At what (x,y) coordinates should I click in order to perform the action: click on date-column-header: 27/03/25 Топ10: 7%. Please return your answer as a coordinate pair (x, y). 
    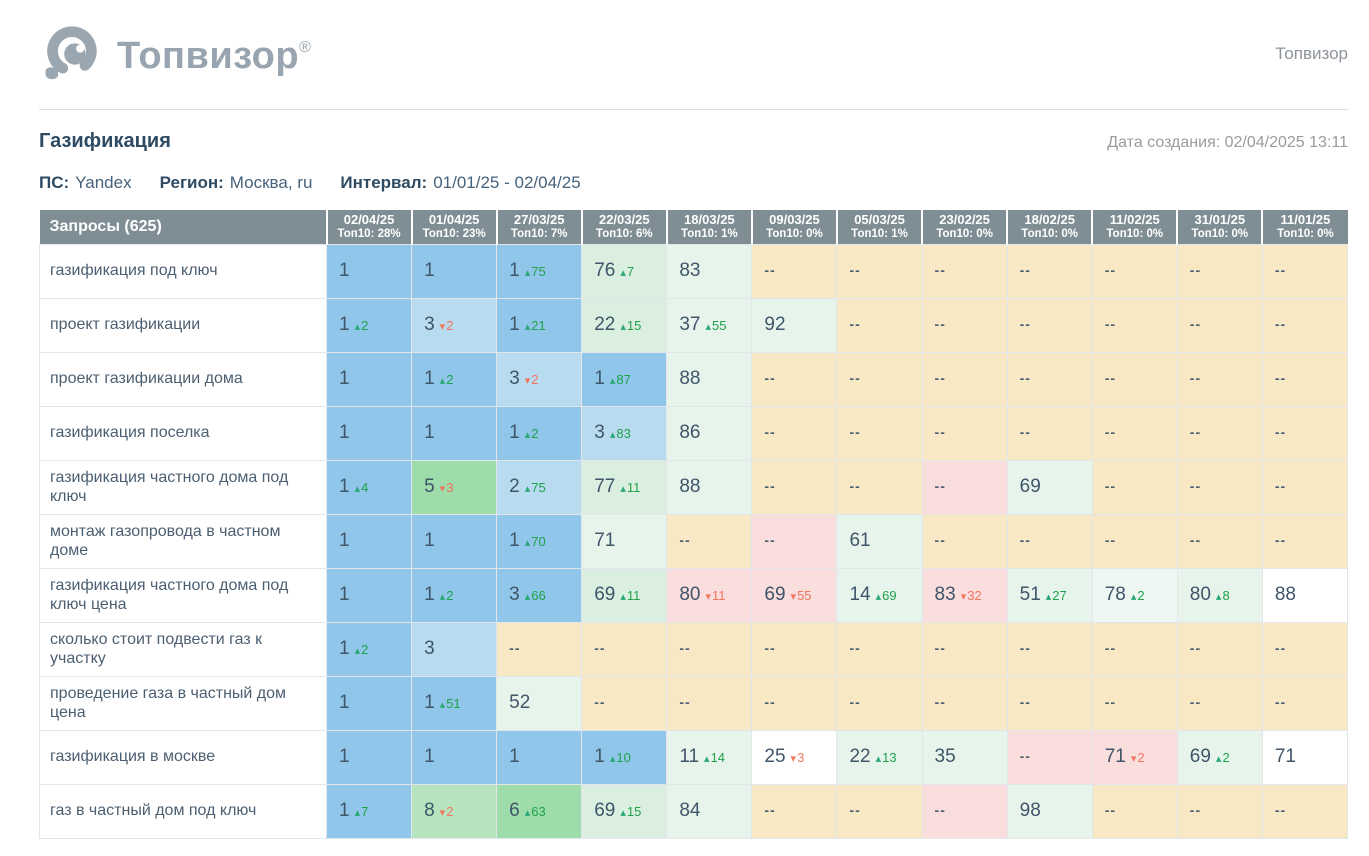
    Looking at the image, I should click on (538, 227).